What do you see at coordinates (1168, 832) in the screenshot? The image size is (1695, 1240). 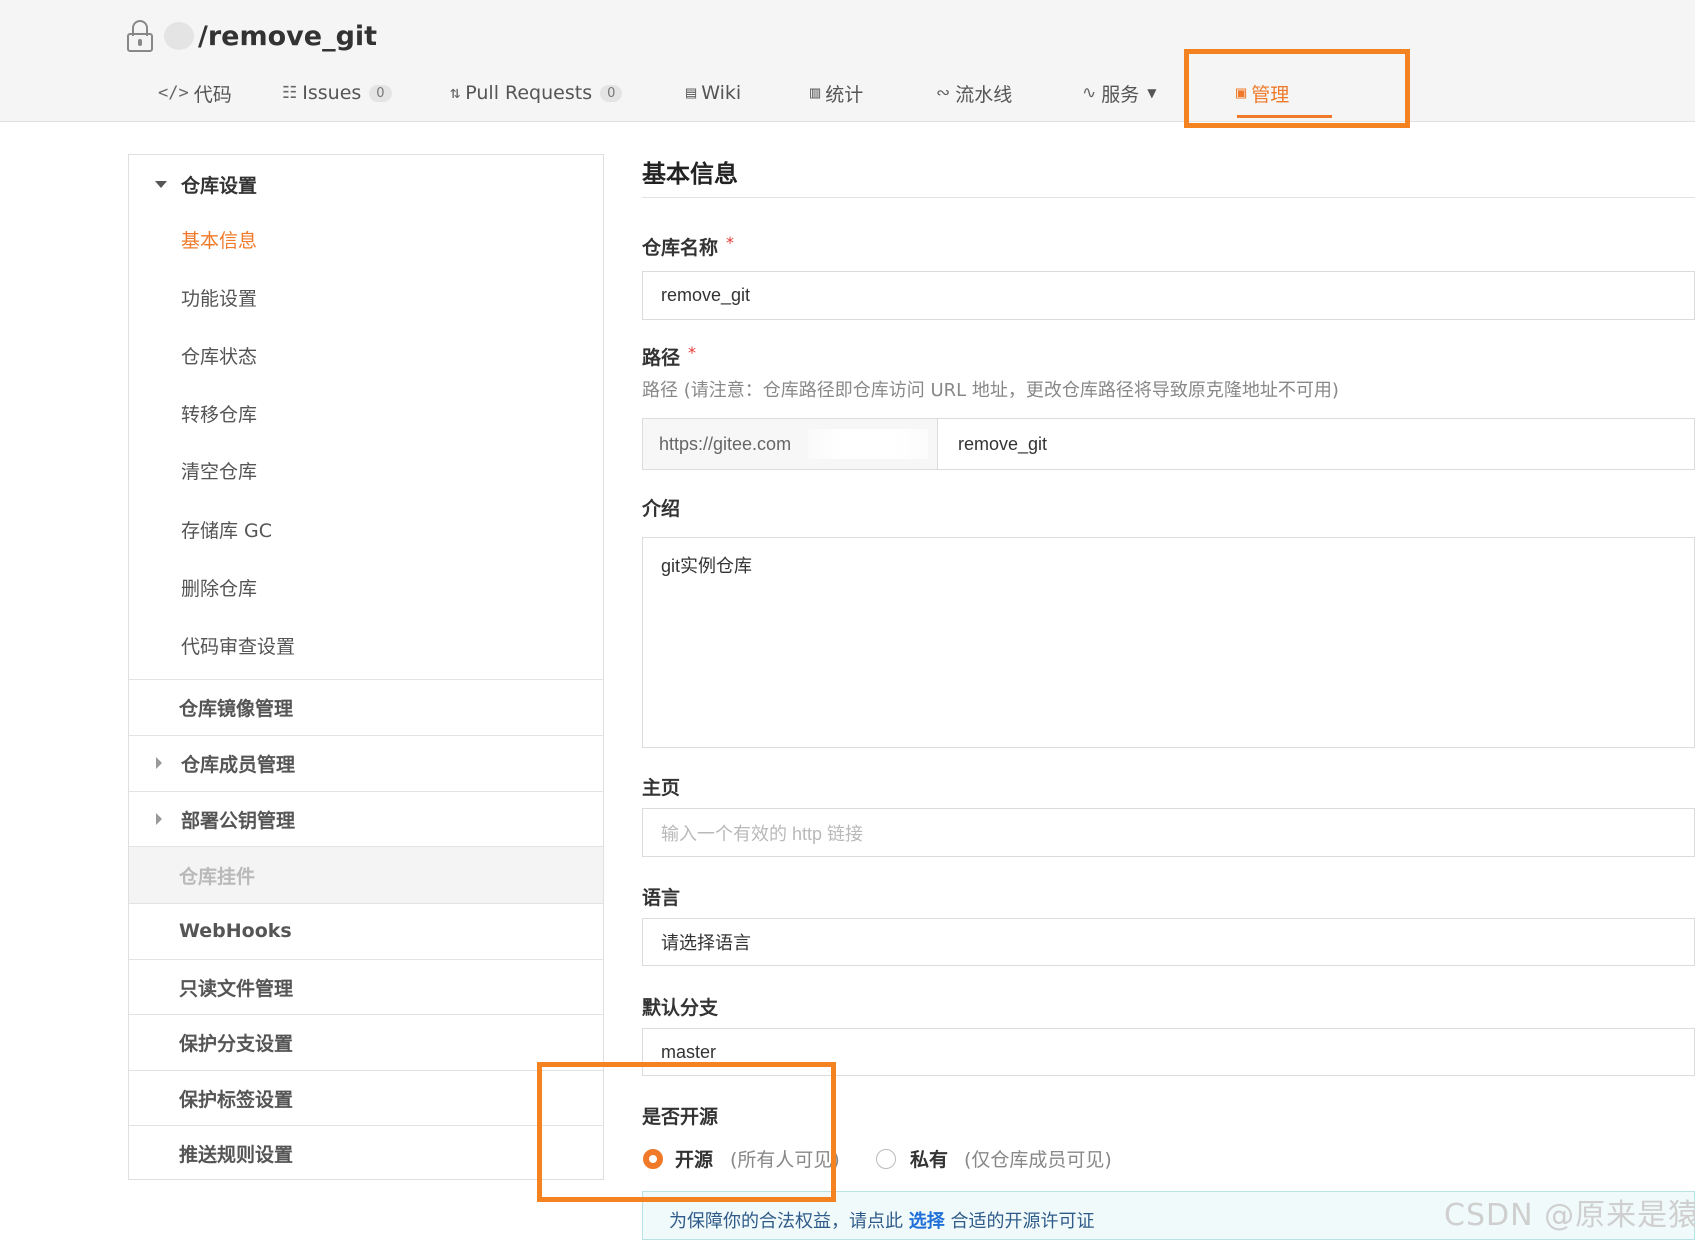 I see `homepage-input: 输入一个有效的 http 链接` at bounding box center [1168, 832].